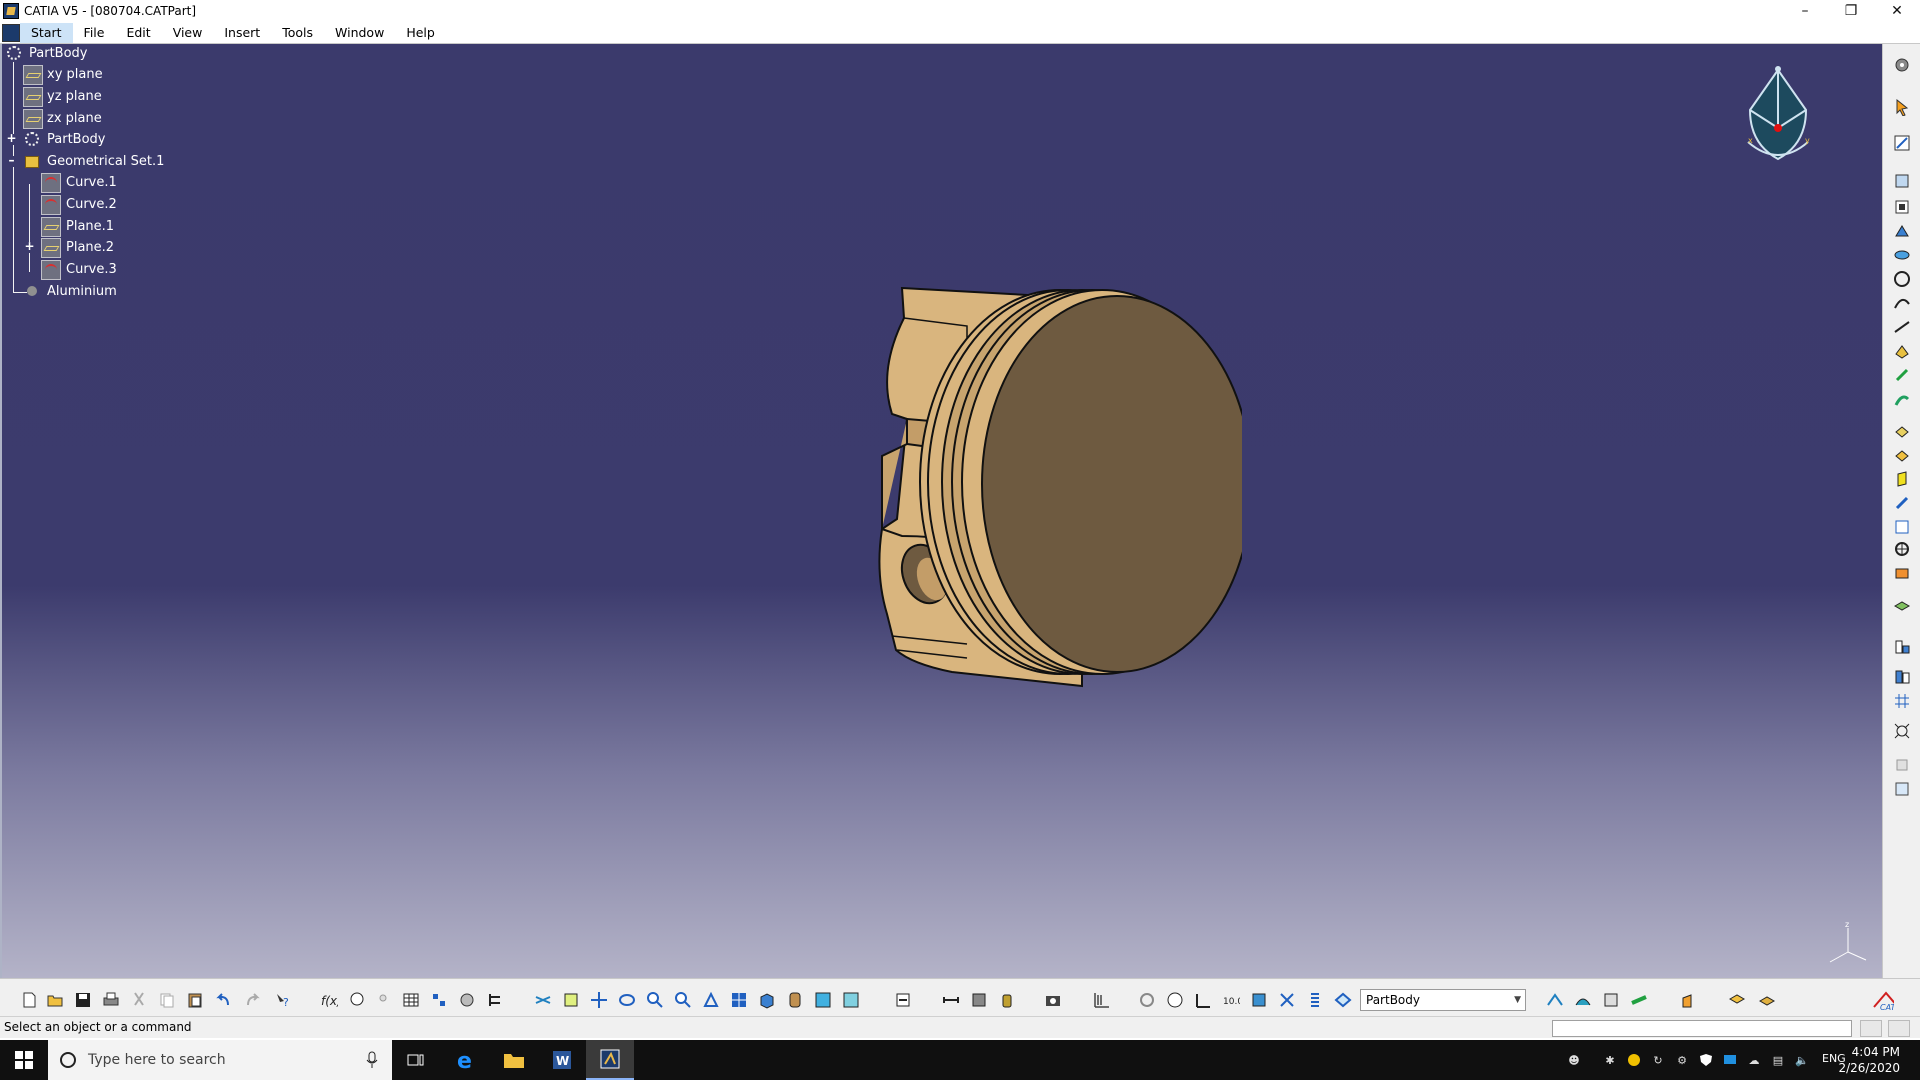  I want to click on split-icon, so click(1902, 503).